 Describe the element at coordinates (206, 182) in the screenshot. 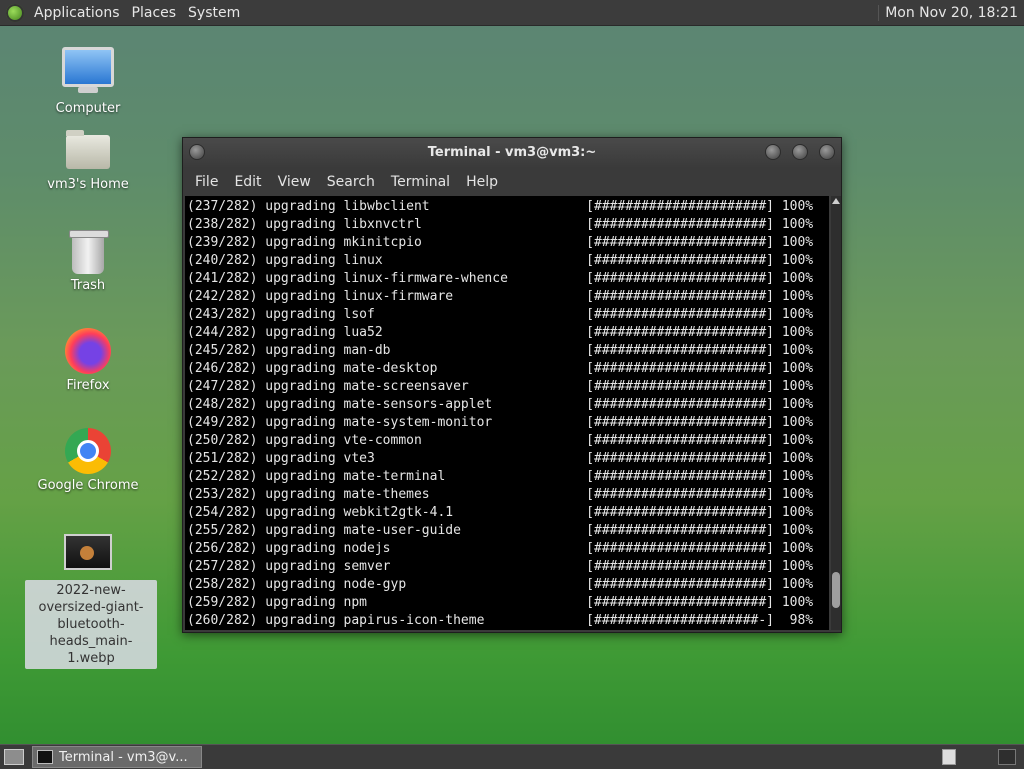

I see `menu-file: File` at that location.